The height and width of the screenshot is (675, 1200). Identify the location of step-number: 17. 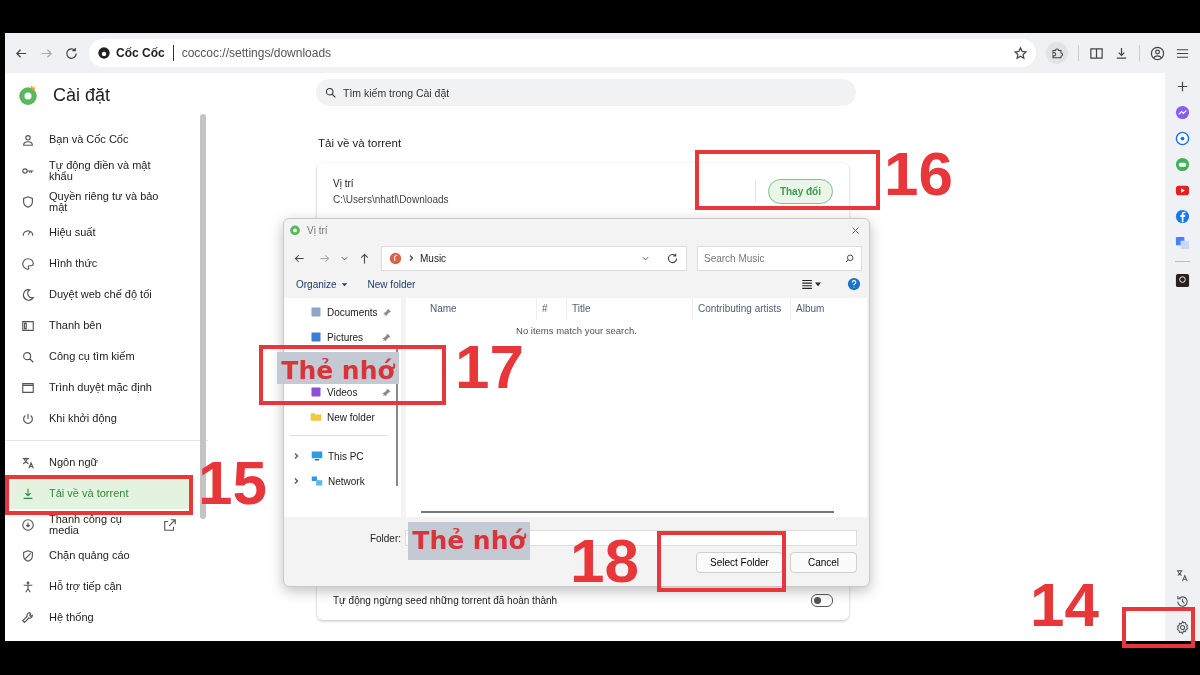
(489, 367).